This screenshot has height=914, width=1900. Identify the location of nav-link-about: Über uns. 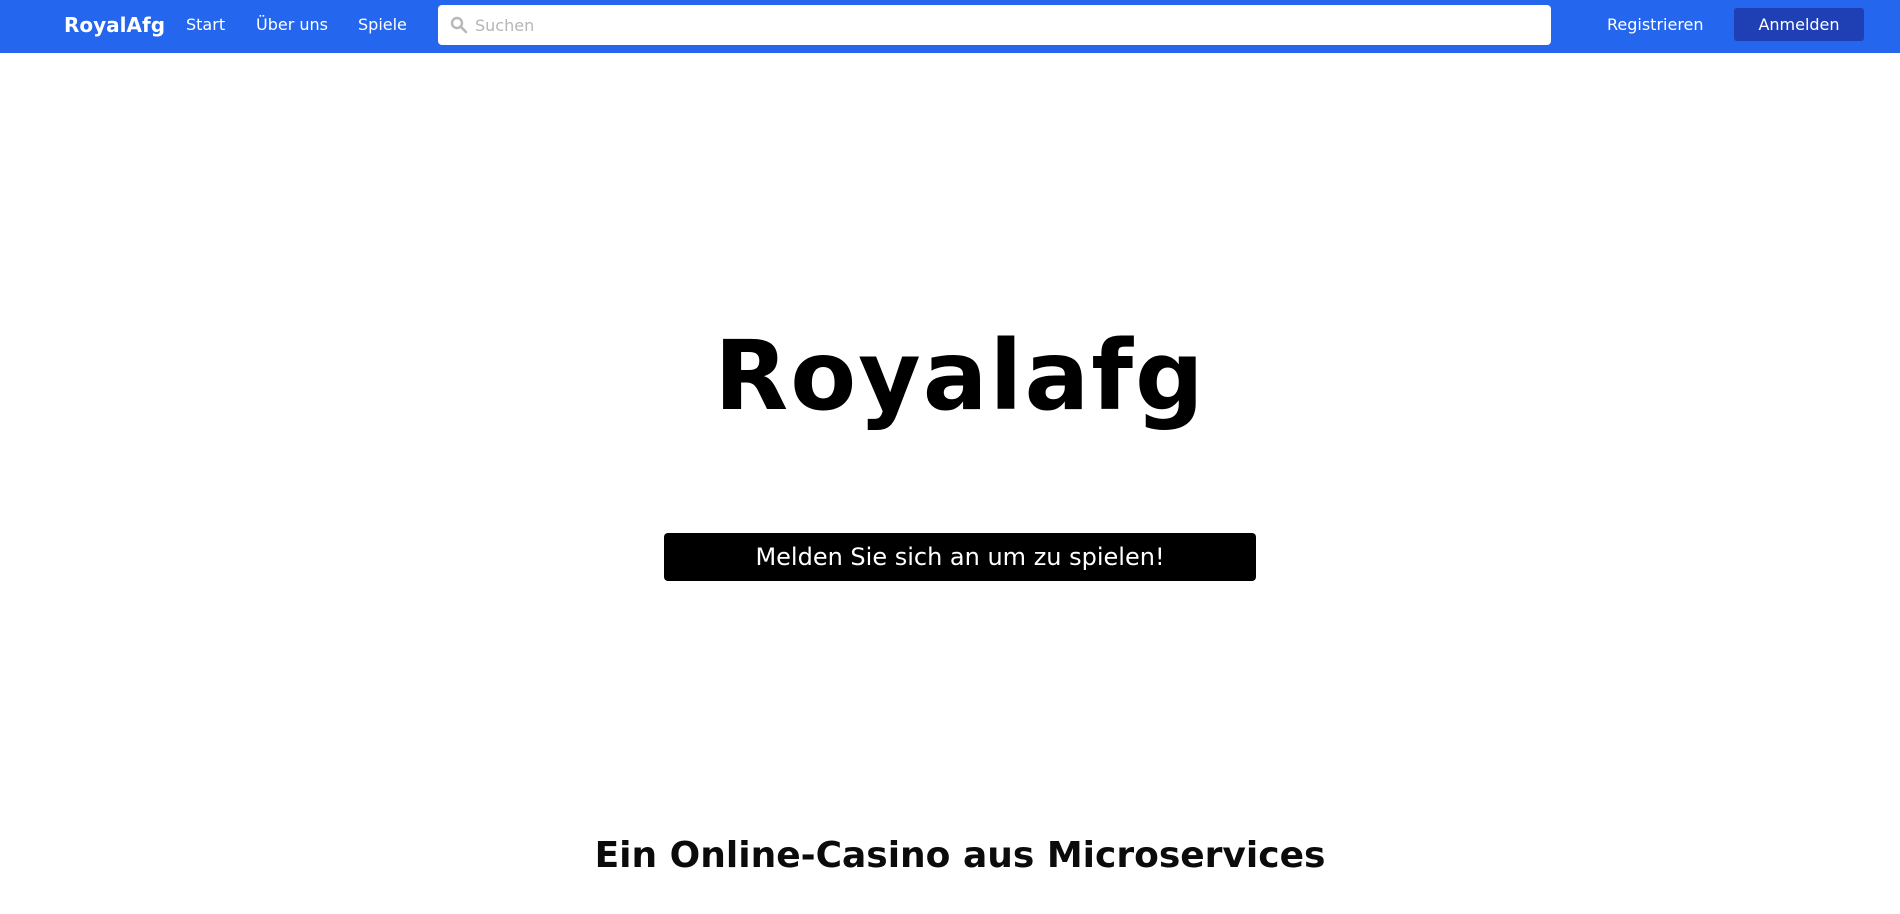
(292, 24).